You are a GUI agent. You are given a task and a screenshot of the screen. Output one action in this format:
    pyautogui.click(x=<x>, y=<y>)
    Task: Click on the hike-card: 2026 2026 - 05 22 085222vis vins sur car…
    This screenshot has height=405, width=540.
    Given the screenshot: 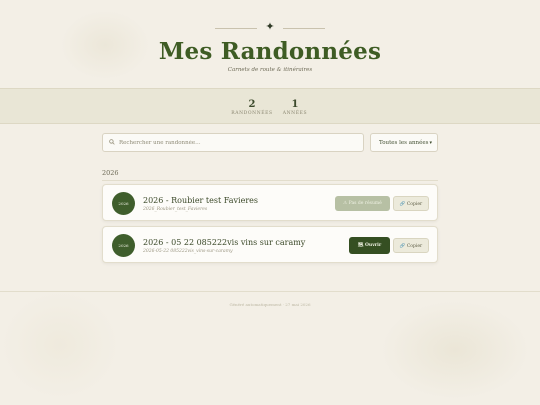 What is the action you would take?
    pyautogui.click(x=270, y=244)
    